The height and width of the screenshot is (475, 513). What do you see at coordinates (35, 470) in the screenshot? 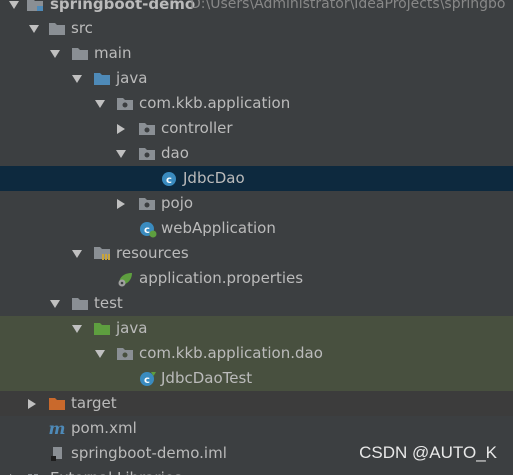
I see `libraries-icon` at bounding box center [35, 470].